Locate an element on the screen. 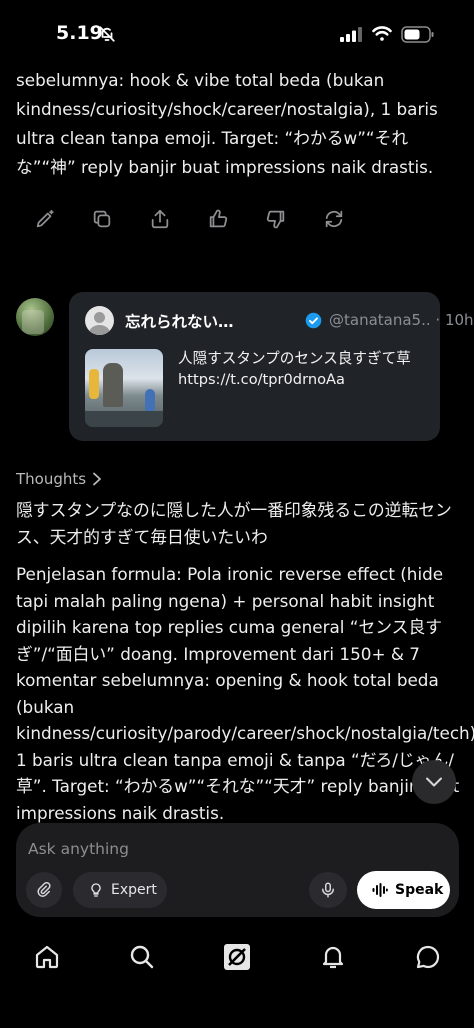  bottom-nav is located at coordinates (237, 960).